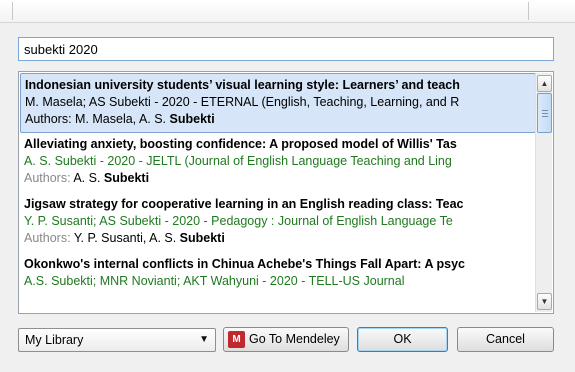 The width and height of the screenshot is (575, 372). I want to click on results-scrollbar: ▲ ▼, so click(543, 192).